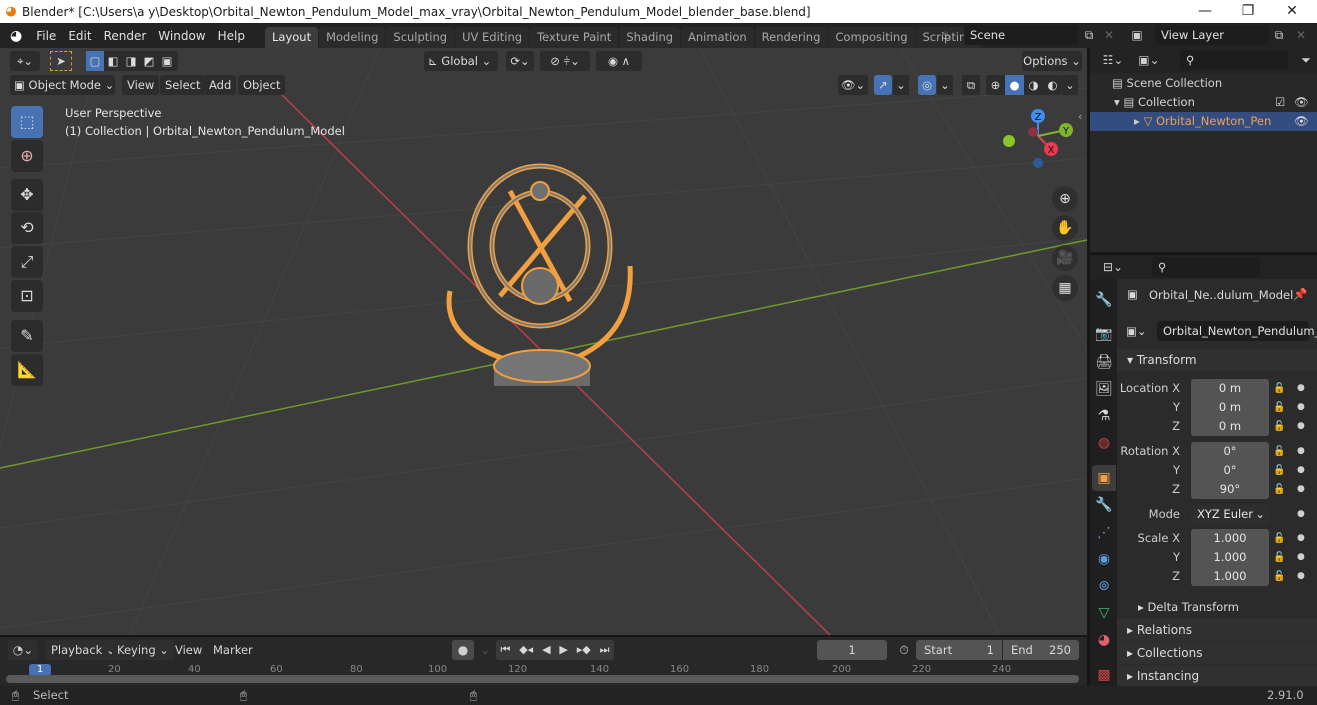 The image size is (1317, 705). I want to click on relations-panel-header: ▸ Relations, so click(1217, 630).